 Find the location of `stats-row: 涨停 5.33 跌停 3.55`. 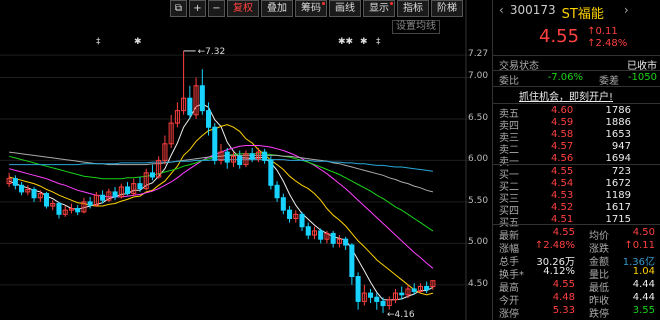

stats-row: 涨停 5.33 跌停 3.55 is located at coordinates (579, 312).